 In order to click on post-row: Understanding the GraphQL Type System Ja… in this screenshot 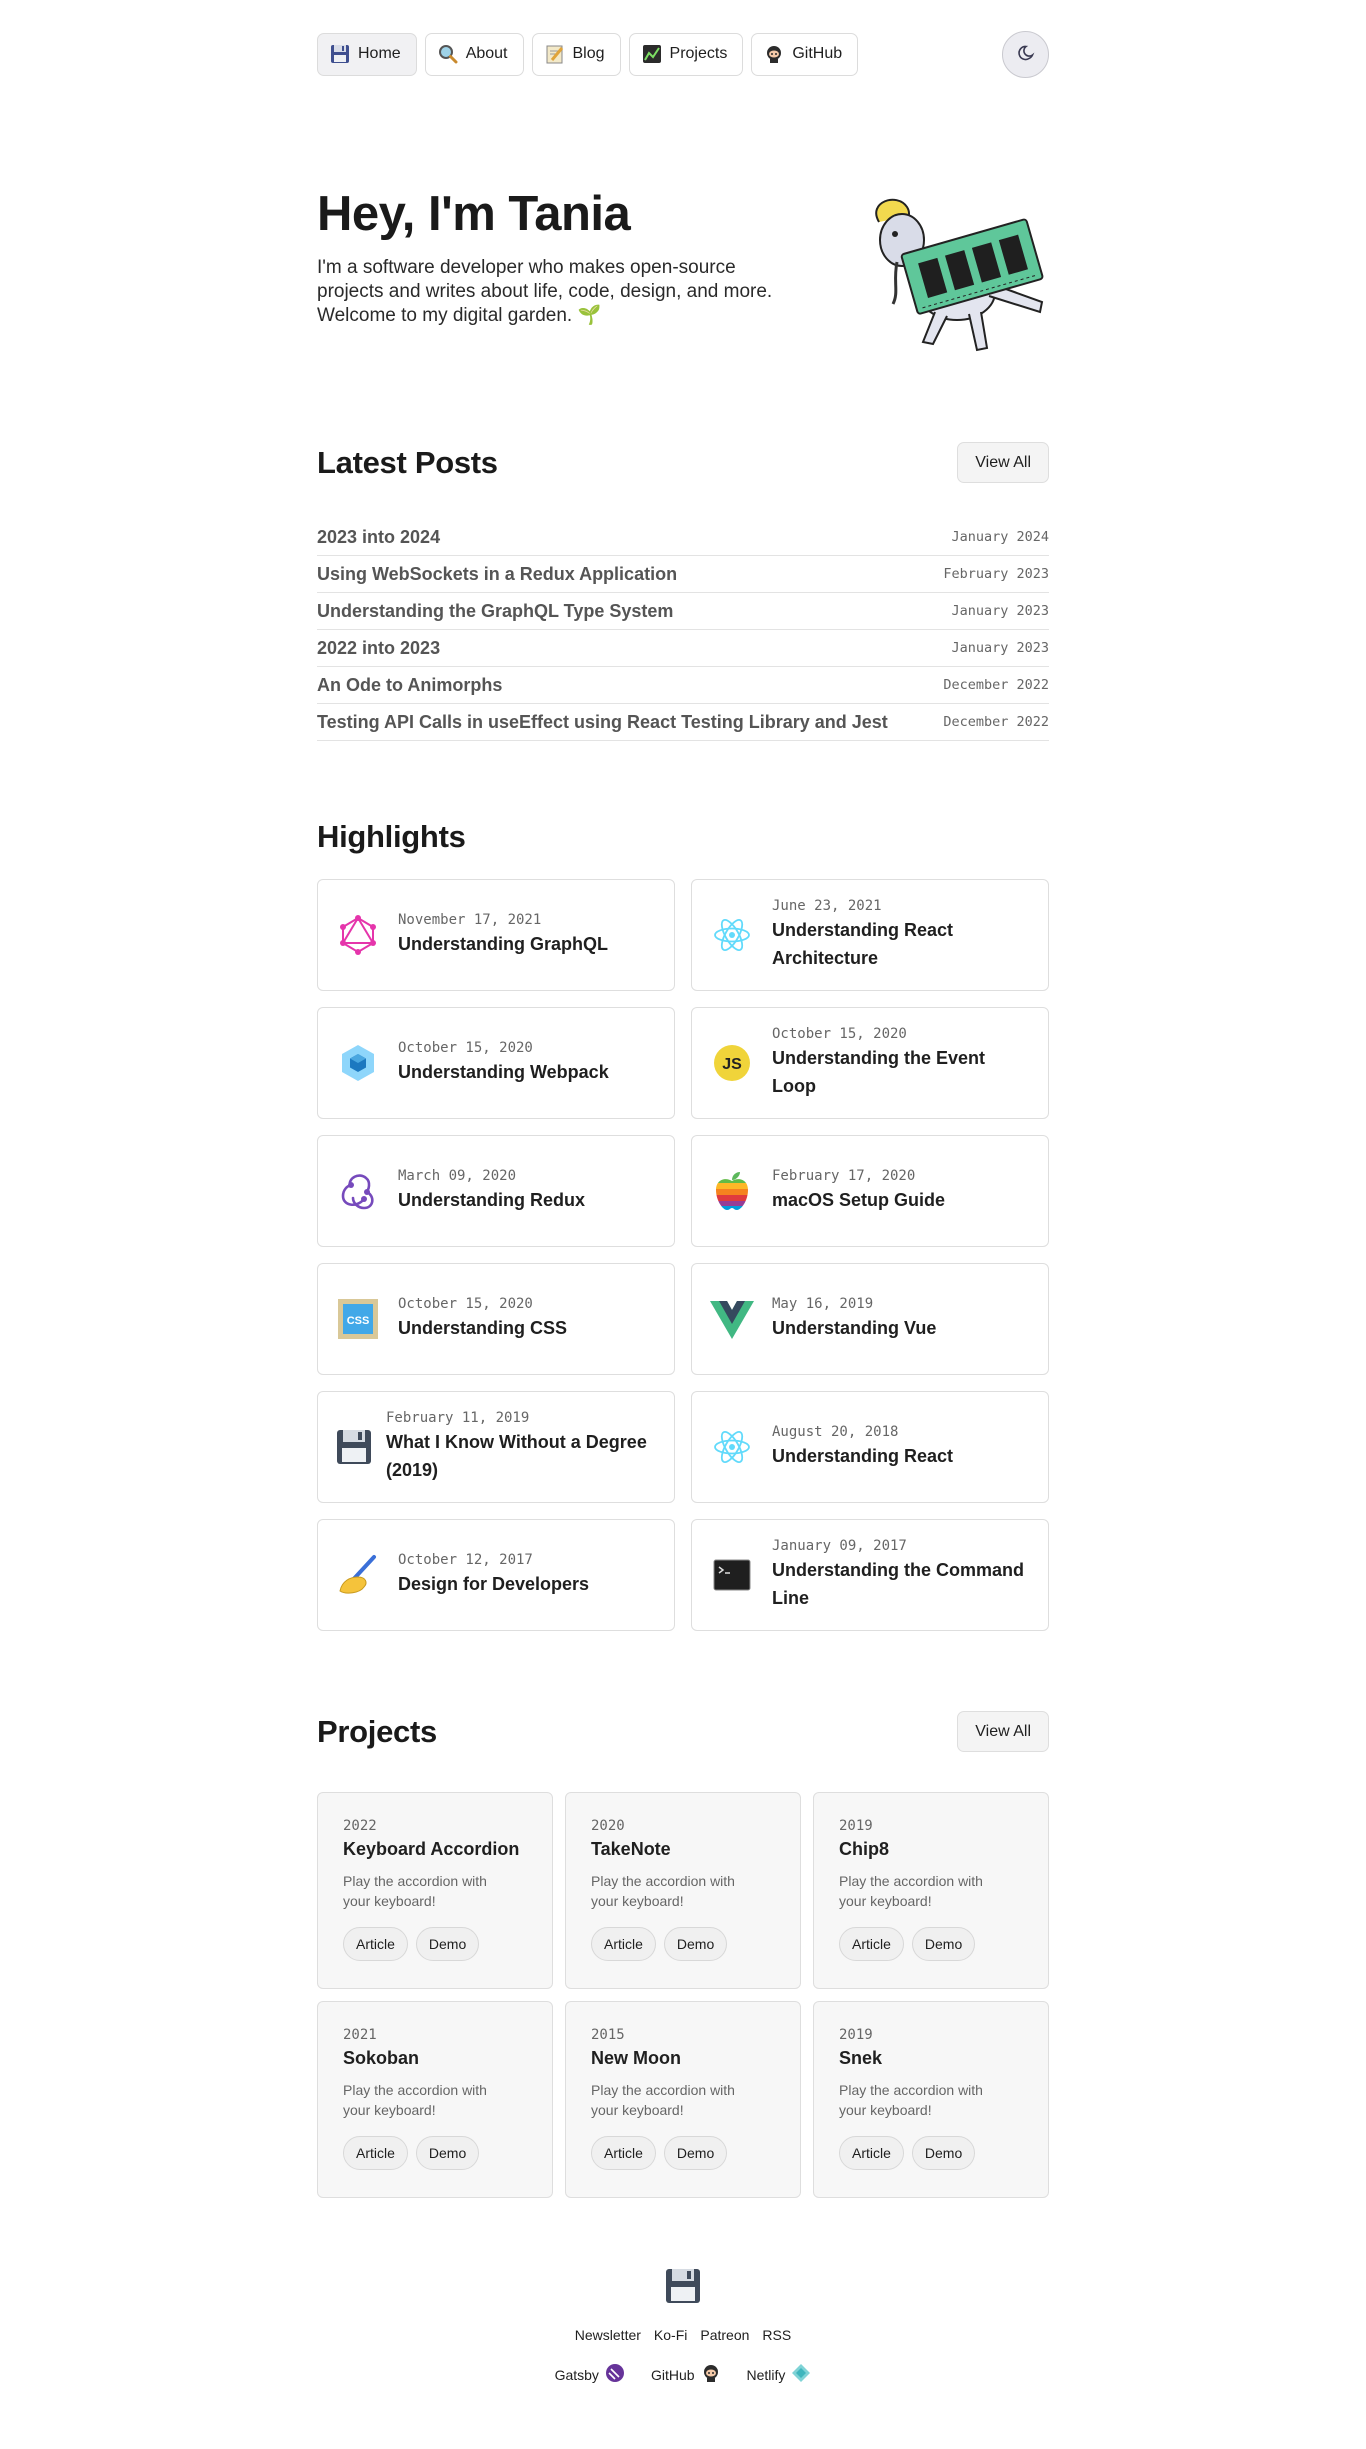, I will do `click(683, 611)`.